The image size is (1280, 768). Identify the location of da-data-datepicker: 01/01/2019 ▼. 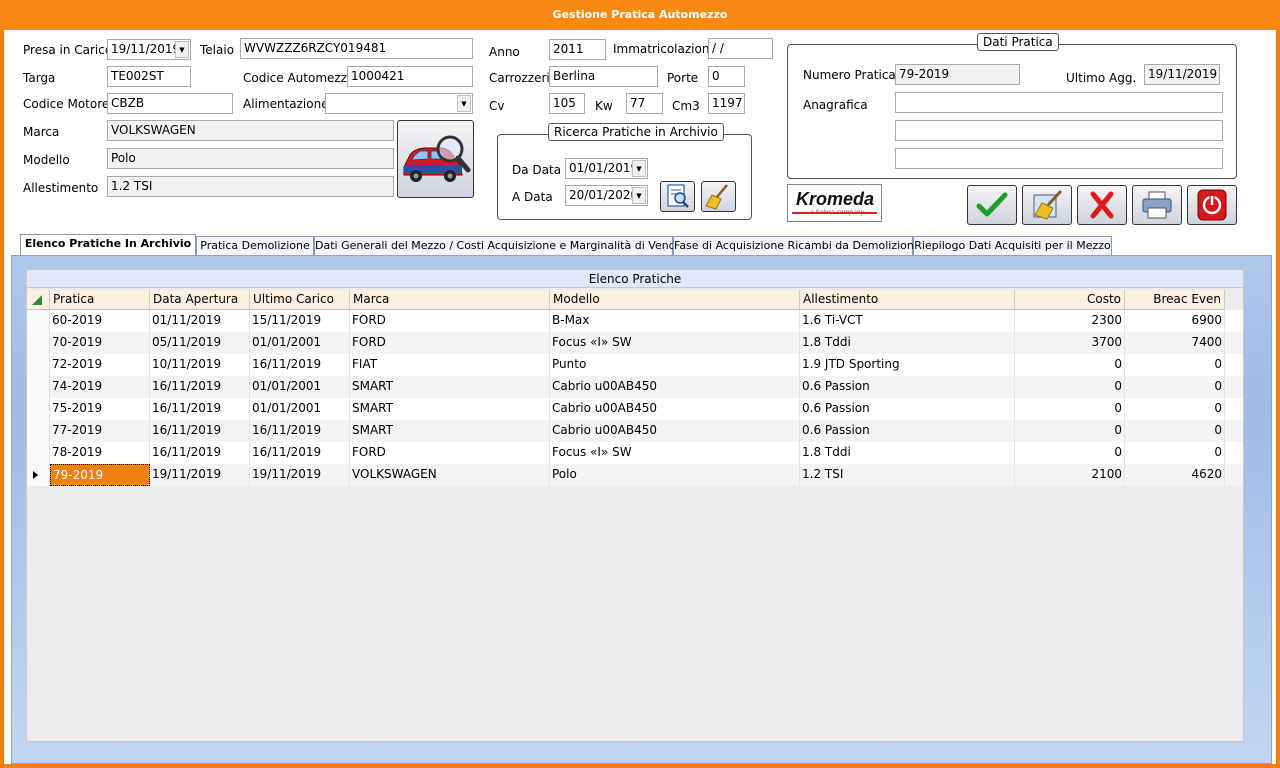
(606, 168).